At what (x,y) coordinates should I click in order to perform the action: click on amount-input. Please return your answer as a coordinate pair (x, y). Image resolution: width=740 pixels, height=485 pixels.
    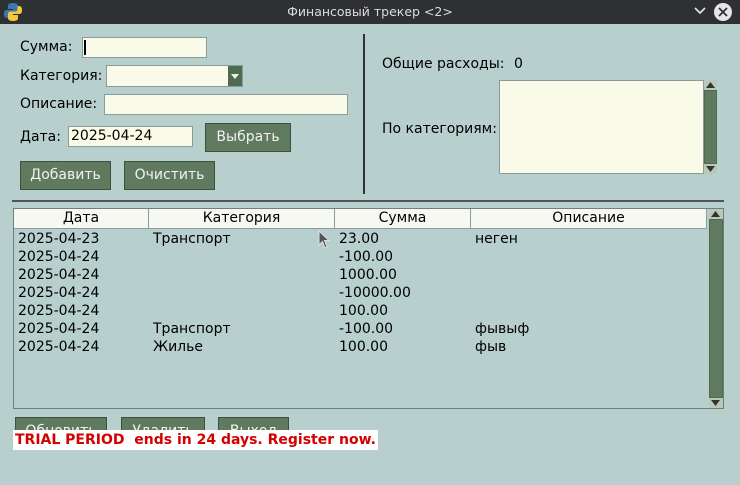
    Looking at the image, I should click on (144, 47).